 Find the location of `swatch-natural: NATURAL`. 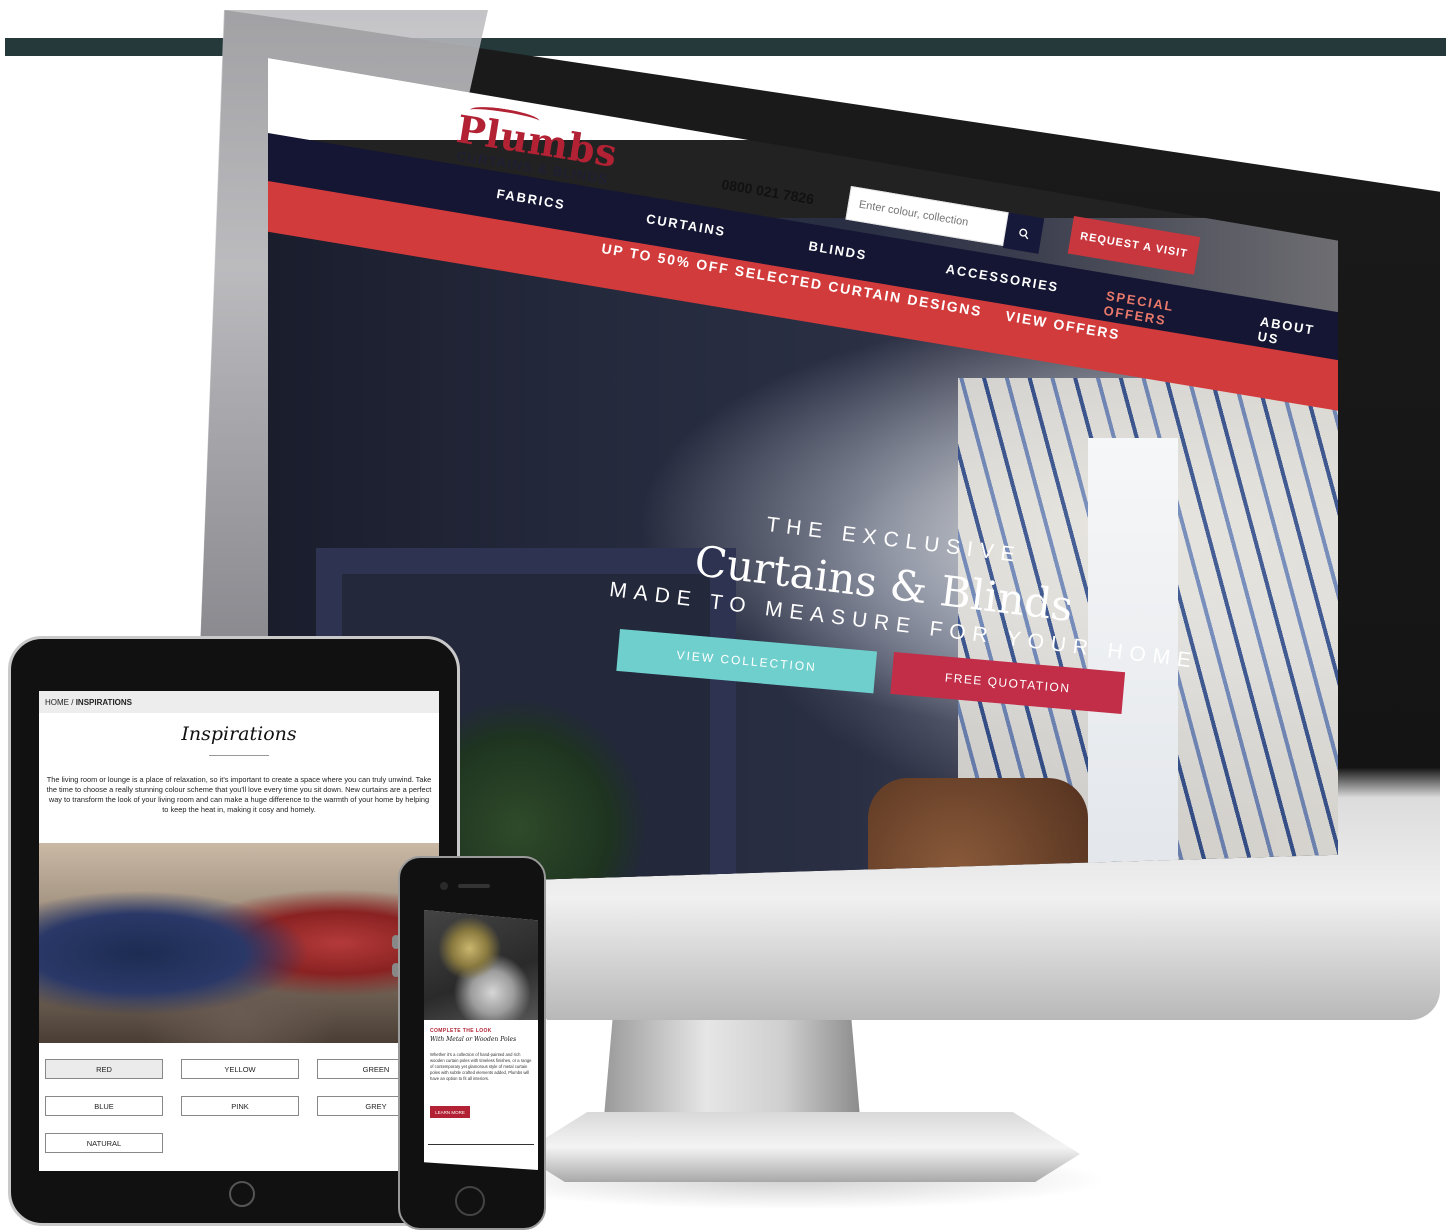

swatch-natural: NATURAL is located at coordinates (104, 1143).